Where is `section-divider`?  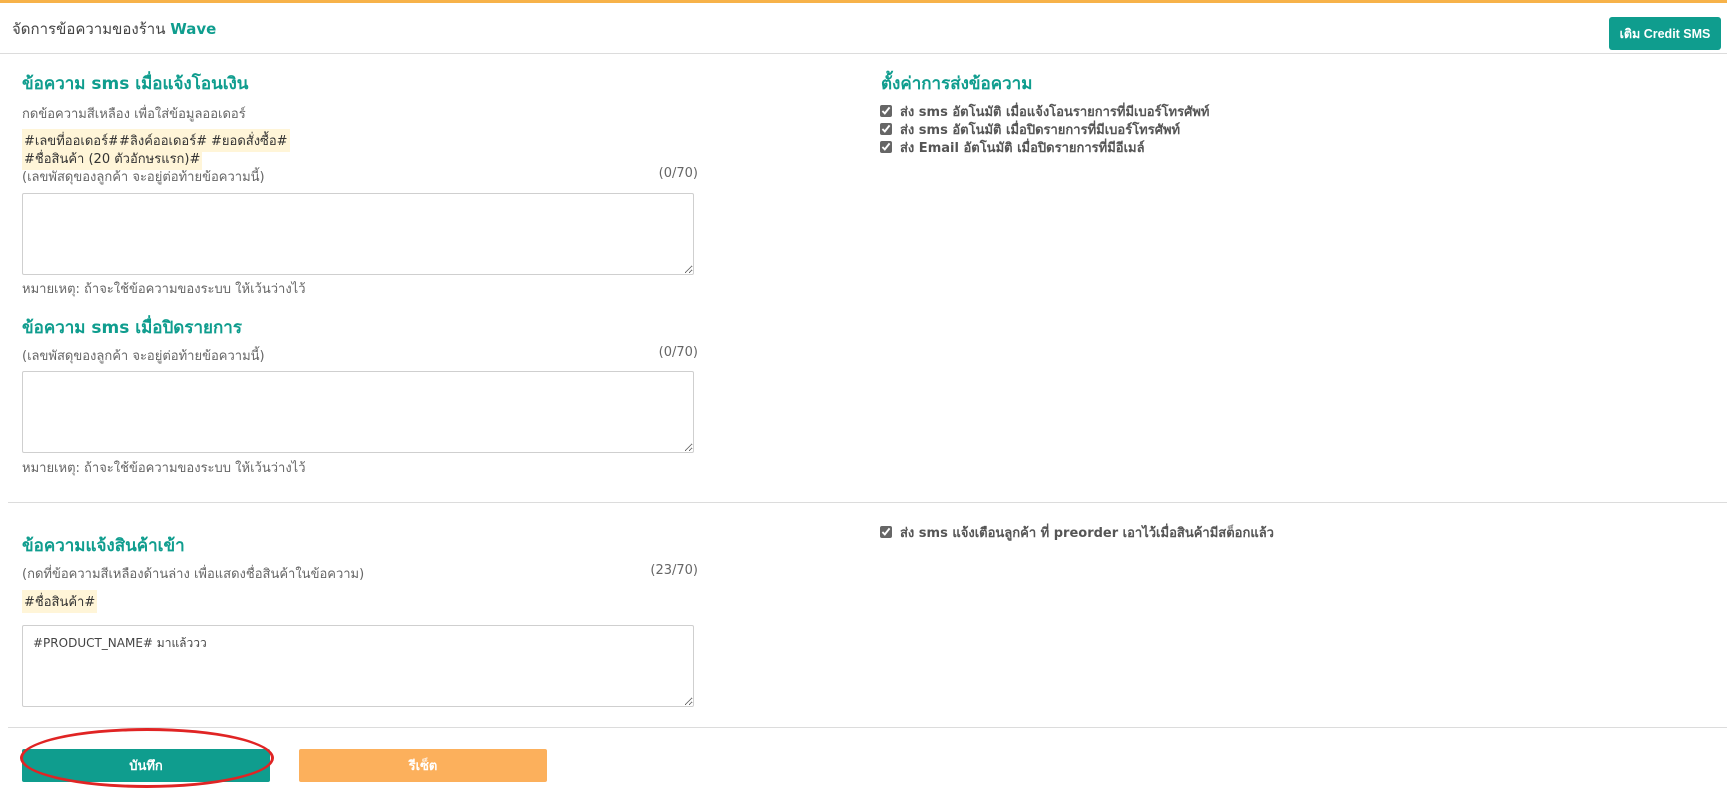
section-divider is located at coordinates (867, 502).